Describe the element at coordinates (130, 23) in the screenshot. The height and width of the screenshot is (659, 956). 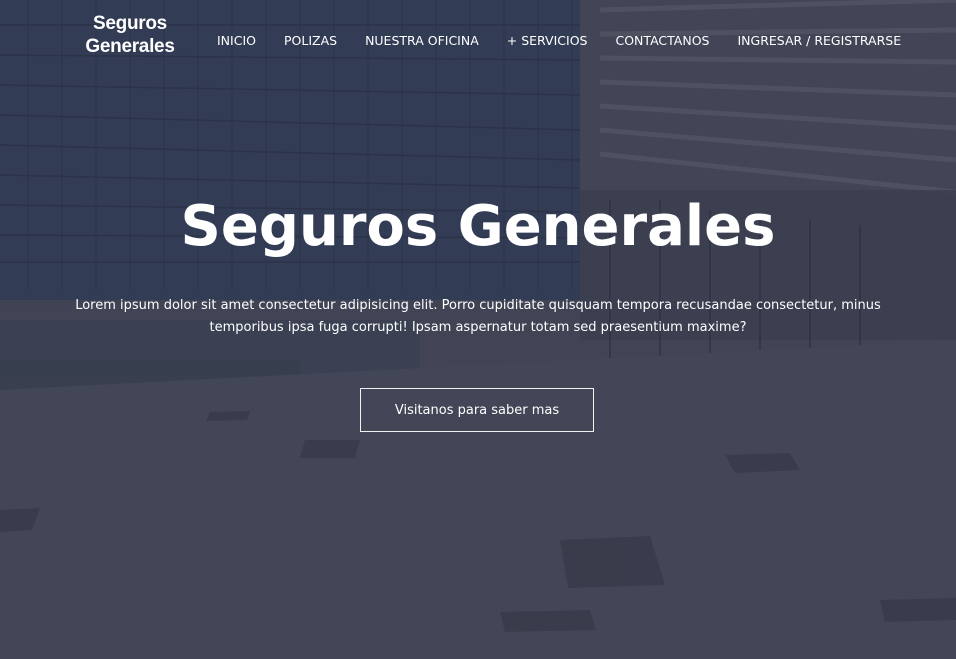
I see `brand-line-1: Seguros` at that location.